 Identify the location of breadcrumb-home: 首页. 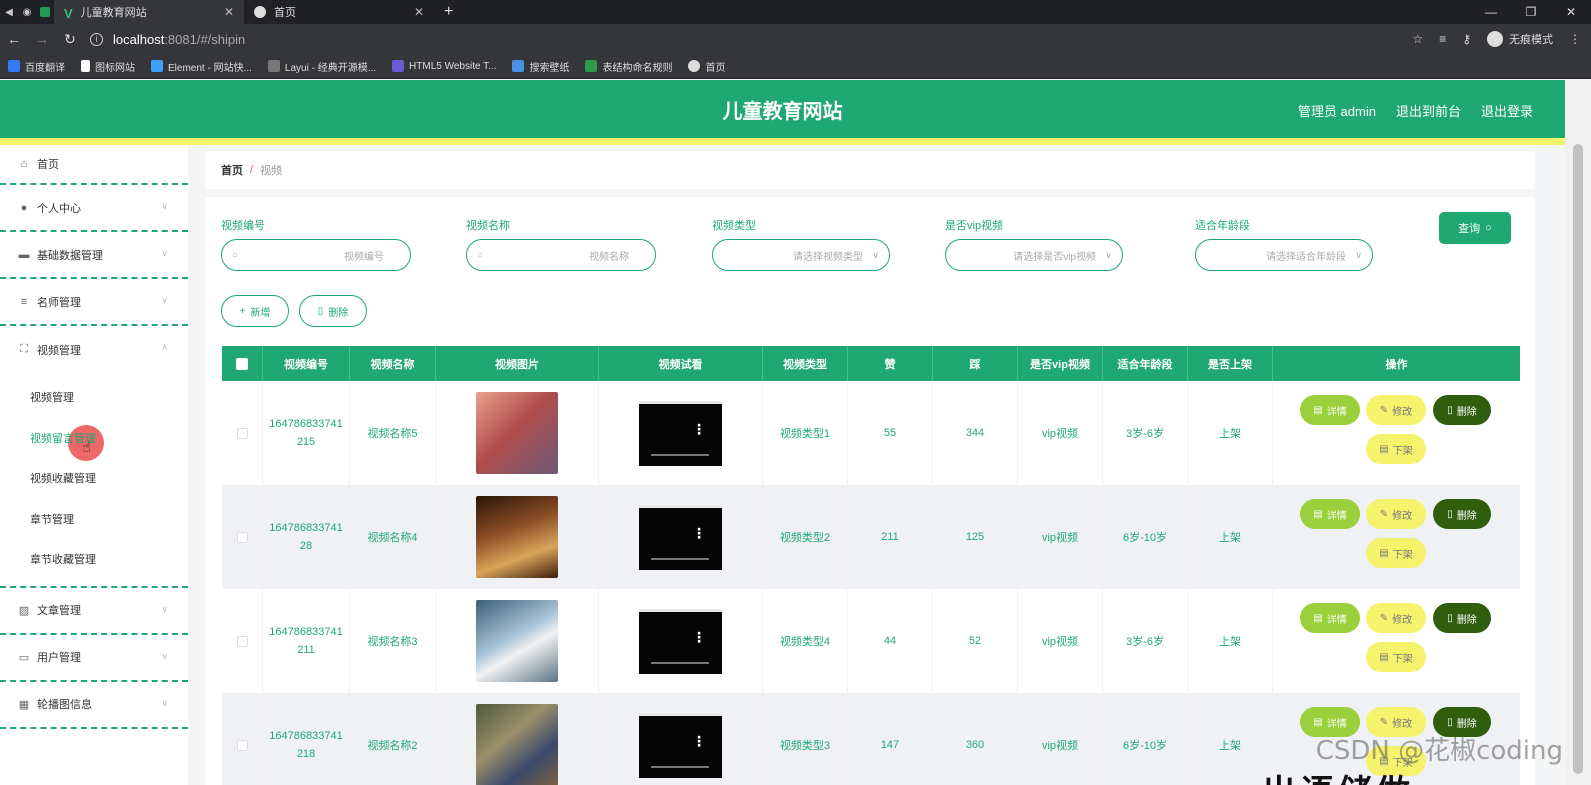
(232, 170).